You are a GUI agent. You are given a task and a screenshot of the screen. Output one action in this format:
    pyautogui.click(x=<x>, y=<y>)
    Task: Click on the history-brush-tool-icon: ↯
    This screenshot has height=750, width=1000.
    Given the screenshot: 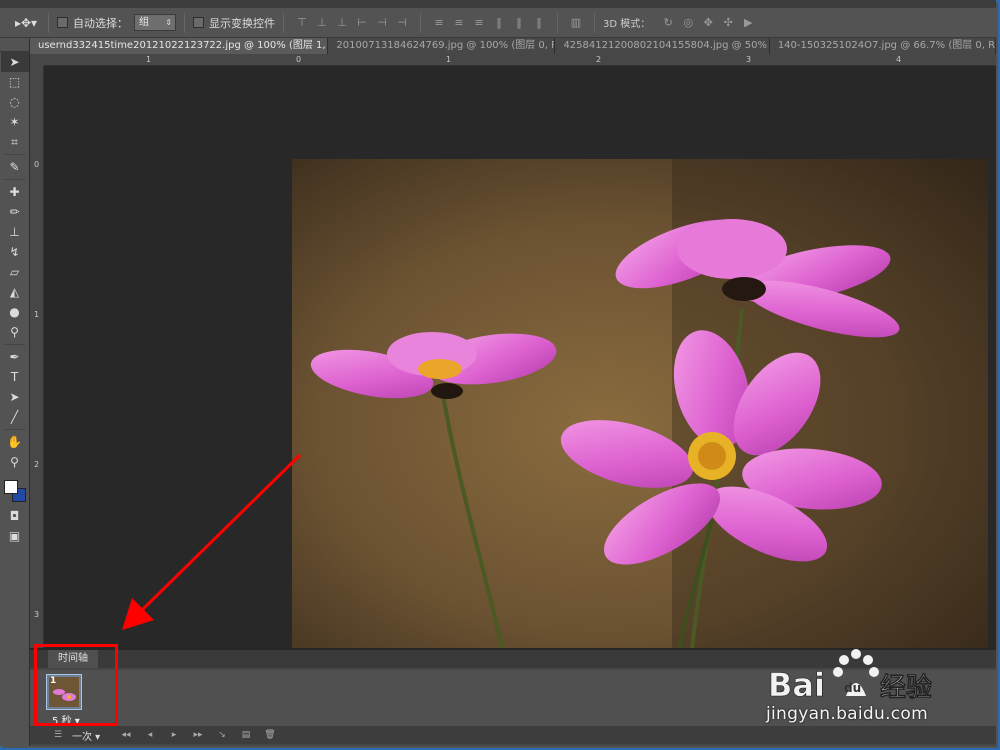 What is the action you would take?
    pyautogui.click(x=15, y=252)
    